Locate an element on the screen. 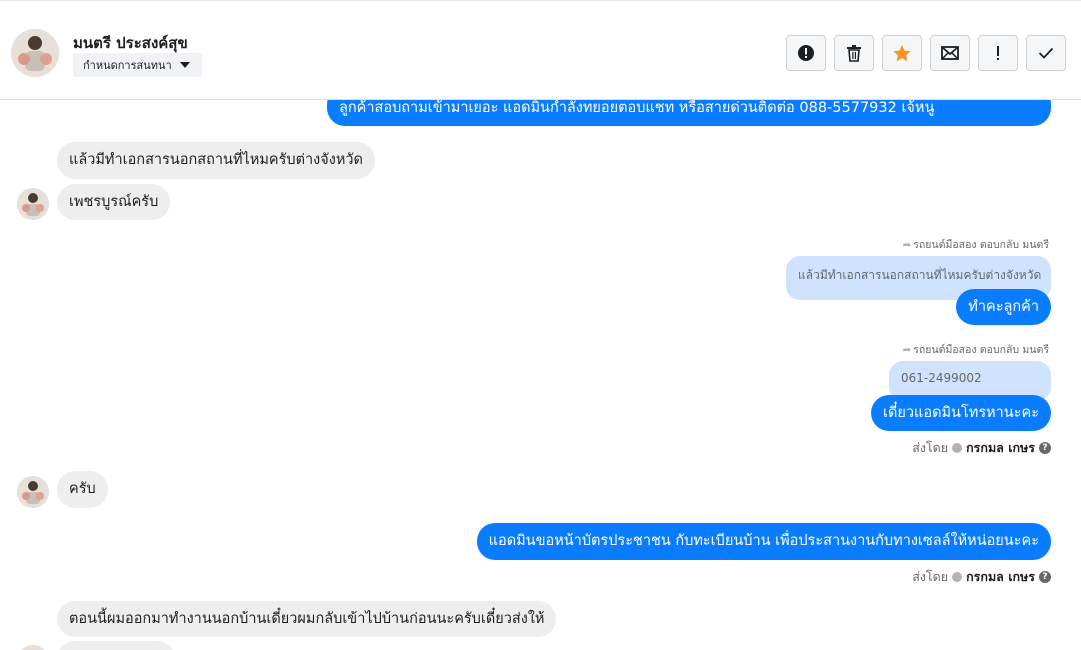 The width and height of the screenshot is (1081, 650). reply-quote-text: 061-2499002 is located at coordinates (941, 378).